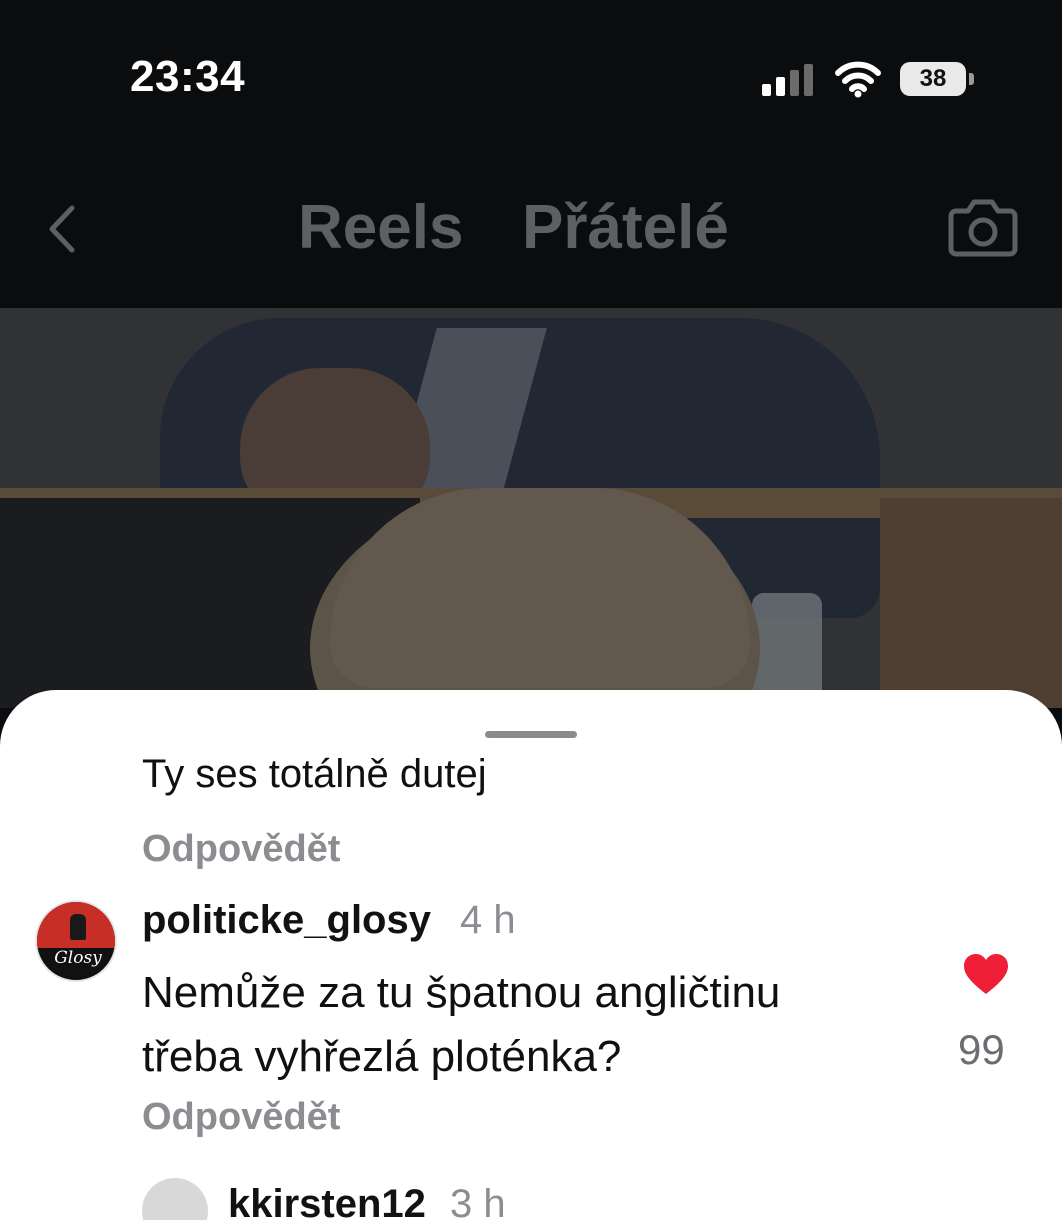 The image size is (1062, 1220). What do you see at coordinates (531, 734) in the screenshot?
I see `sheet-drag-handle` at bounding box center [531, 734].